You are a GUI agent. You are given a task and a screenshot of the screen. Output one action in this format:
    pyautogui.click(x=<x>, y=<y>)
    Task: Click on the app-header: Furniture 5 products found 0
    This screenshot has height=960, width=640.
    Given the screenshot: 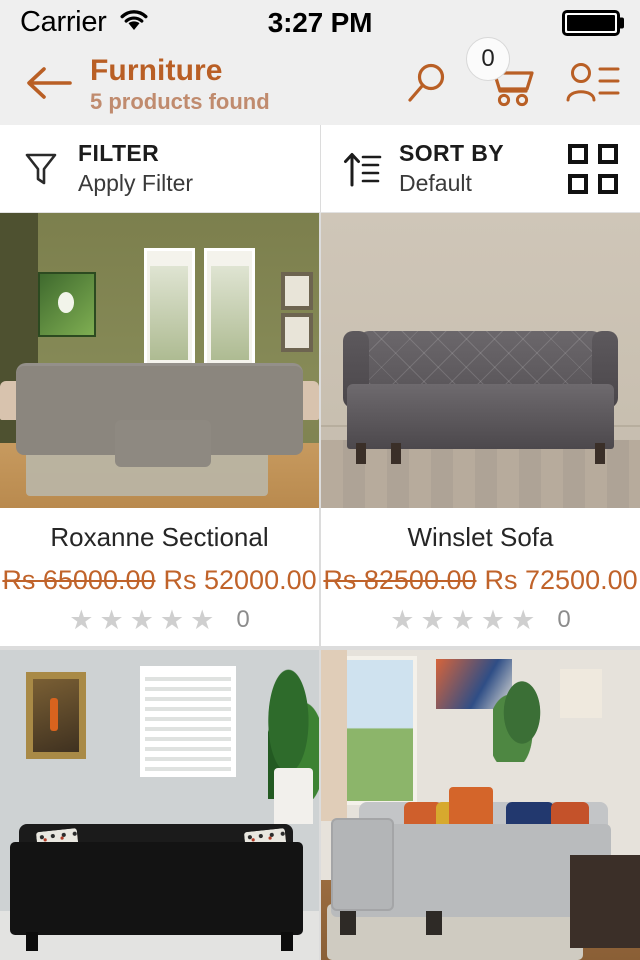 What is the action you would take?
    pyautogui.click(x=320, y=80)
    